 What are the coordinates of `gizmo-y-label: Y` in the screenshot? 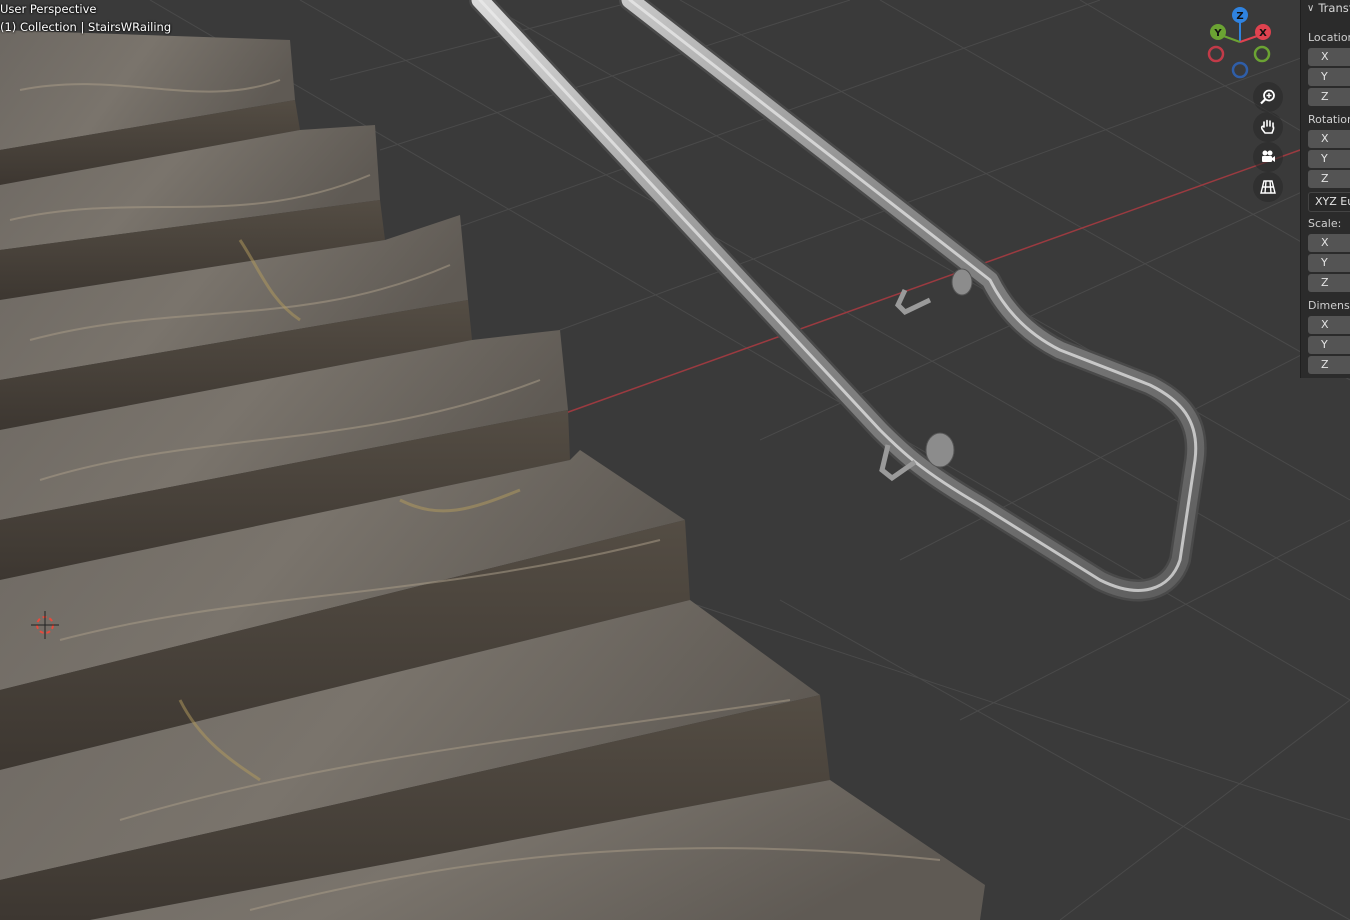 It's located at (1217, 33).